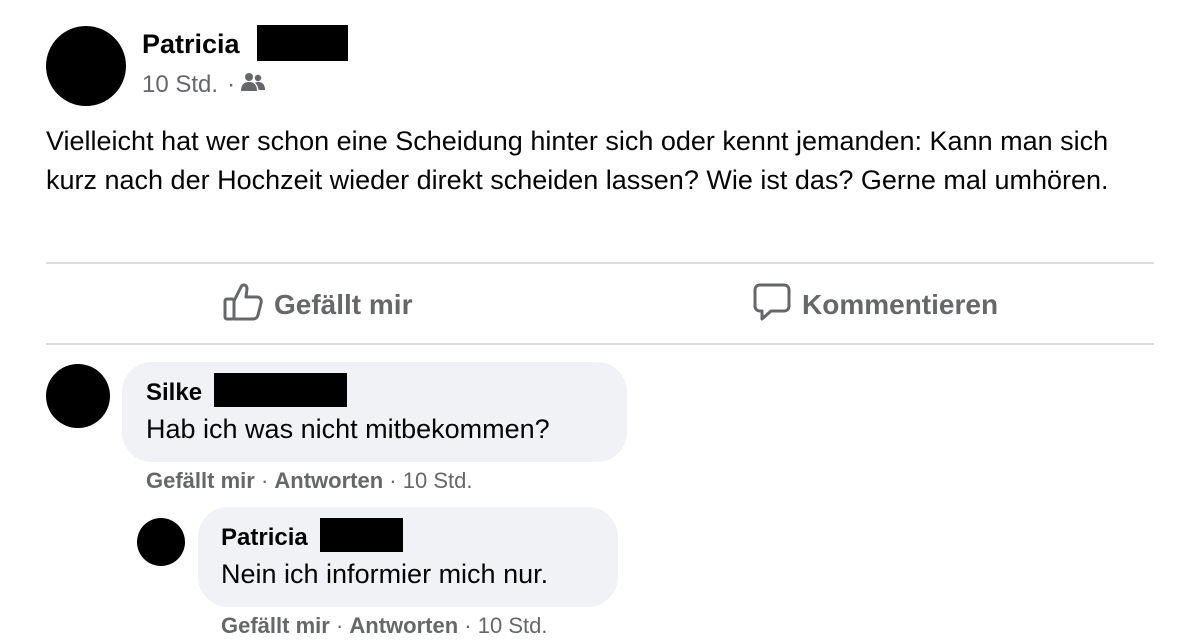 This screenshot has height=640, width=1200. I want to click on reply-actions: Gefällt mir · Antworten · 10 Std., so click(384, 626).